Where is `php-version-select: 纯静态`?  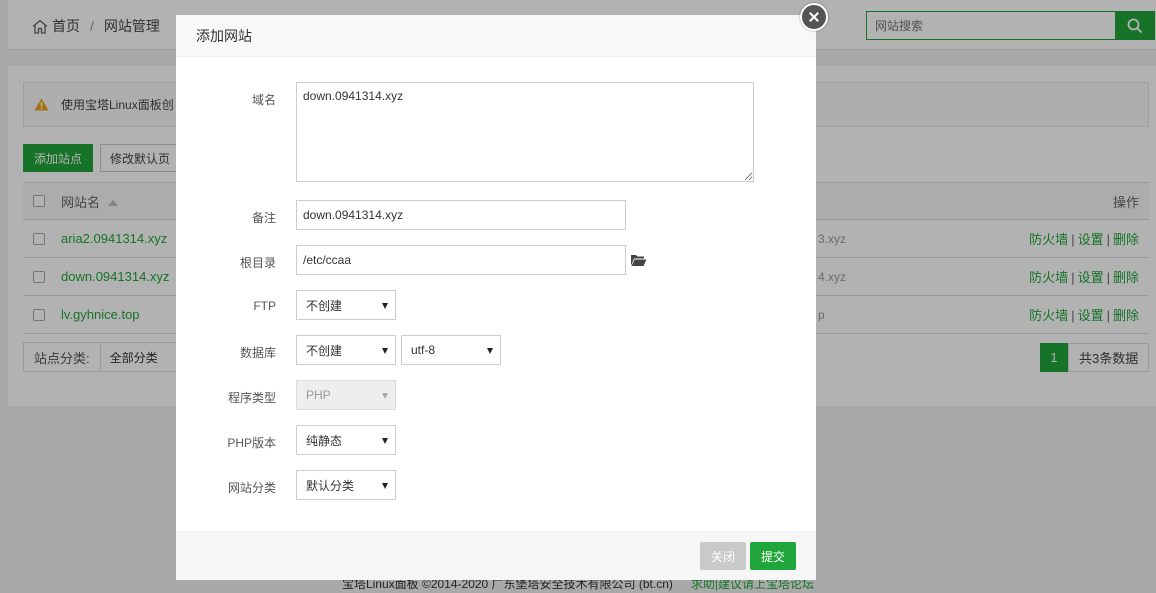
php-version-select: 纯静态 is located at coordinates (346, 440).